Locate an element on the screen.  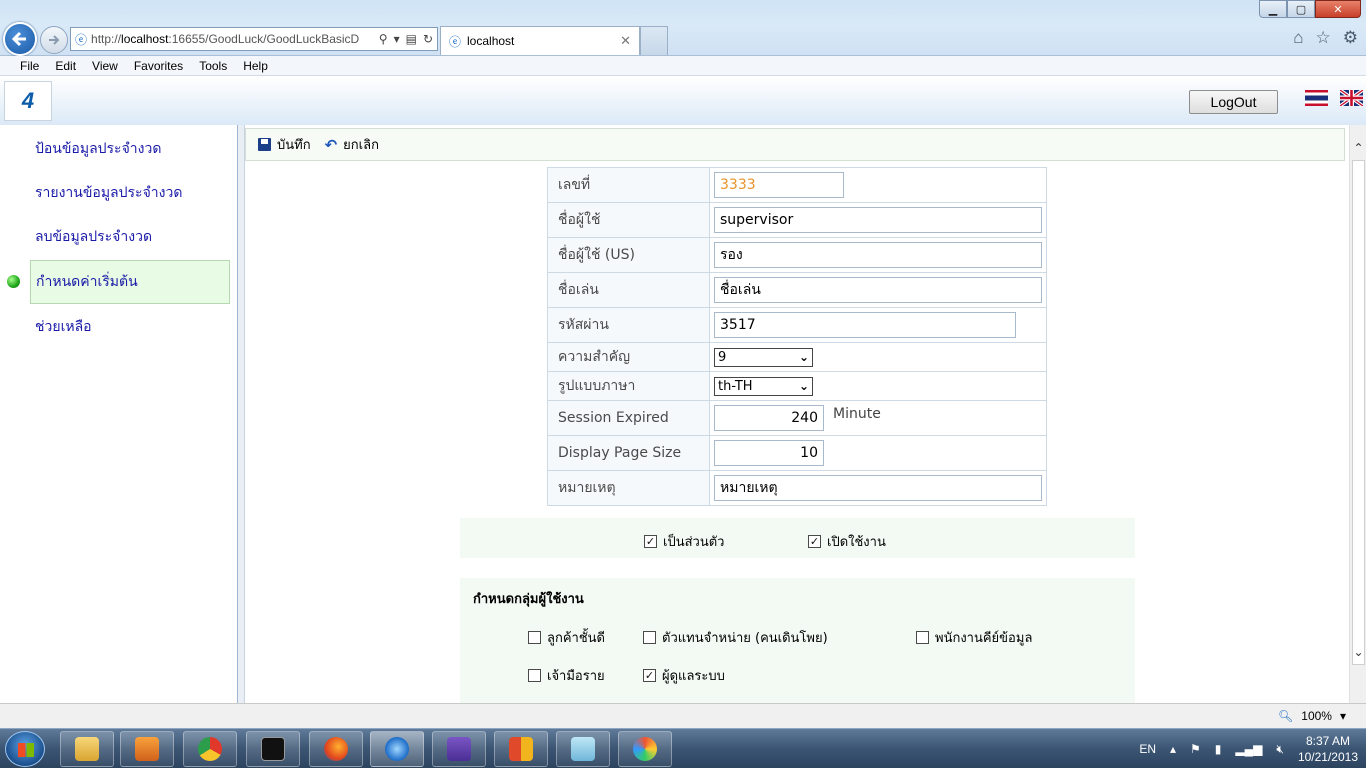
group-checkbox-data-entry: พนักงานคีย์ข้อมูล is located at coordinates (974, 637).